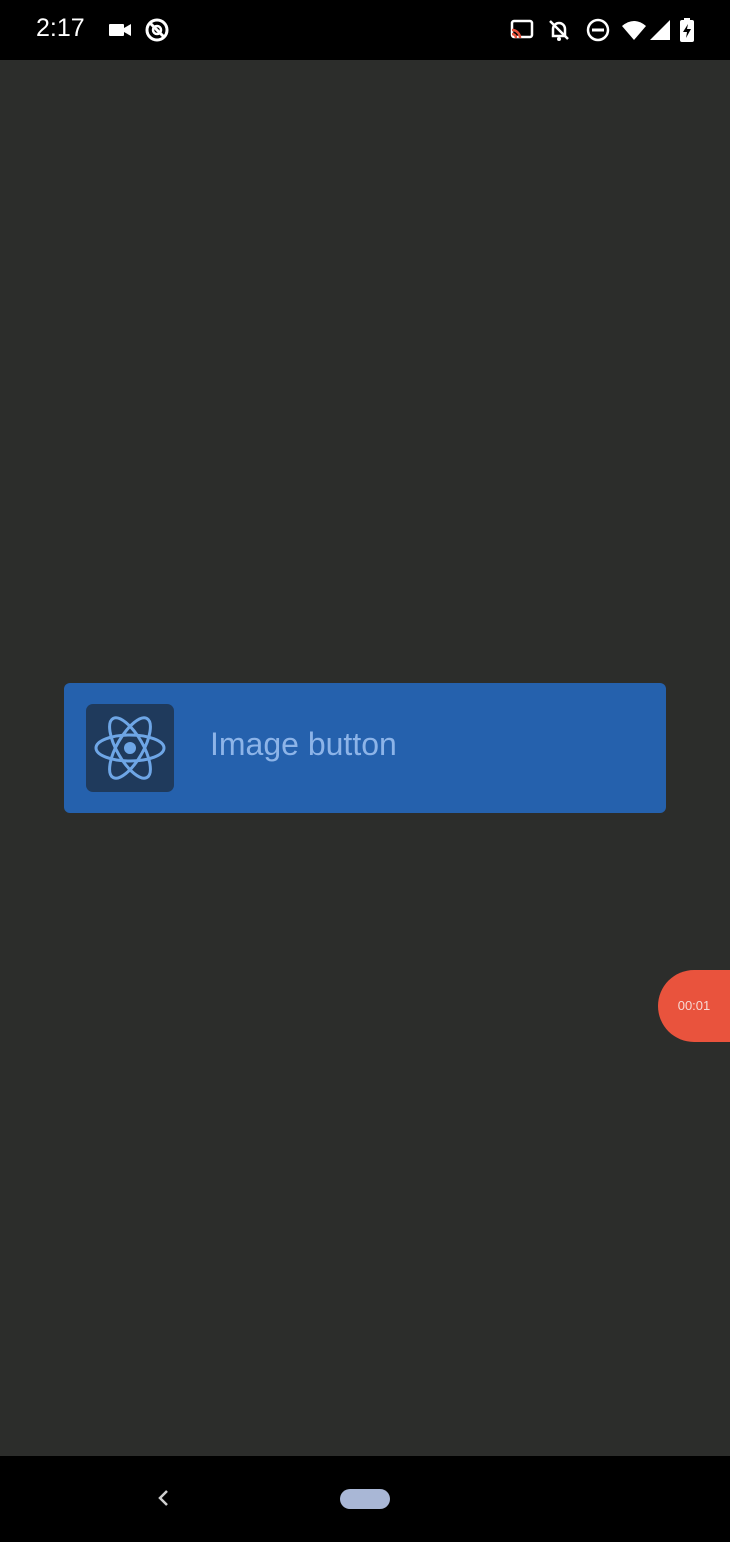 The image size is (730, 1542). I want to click on battery-charging-icon, so click(688, 30).